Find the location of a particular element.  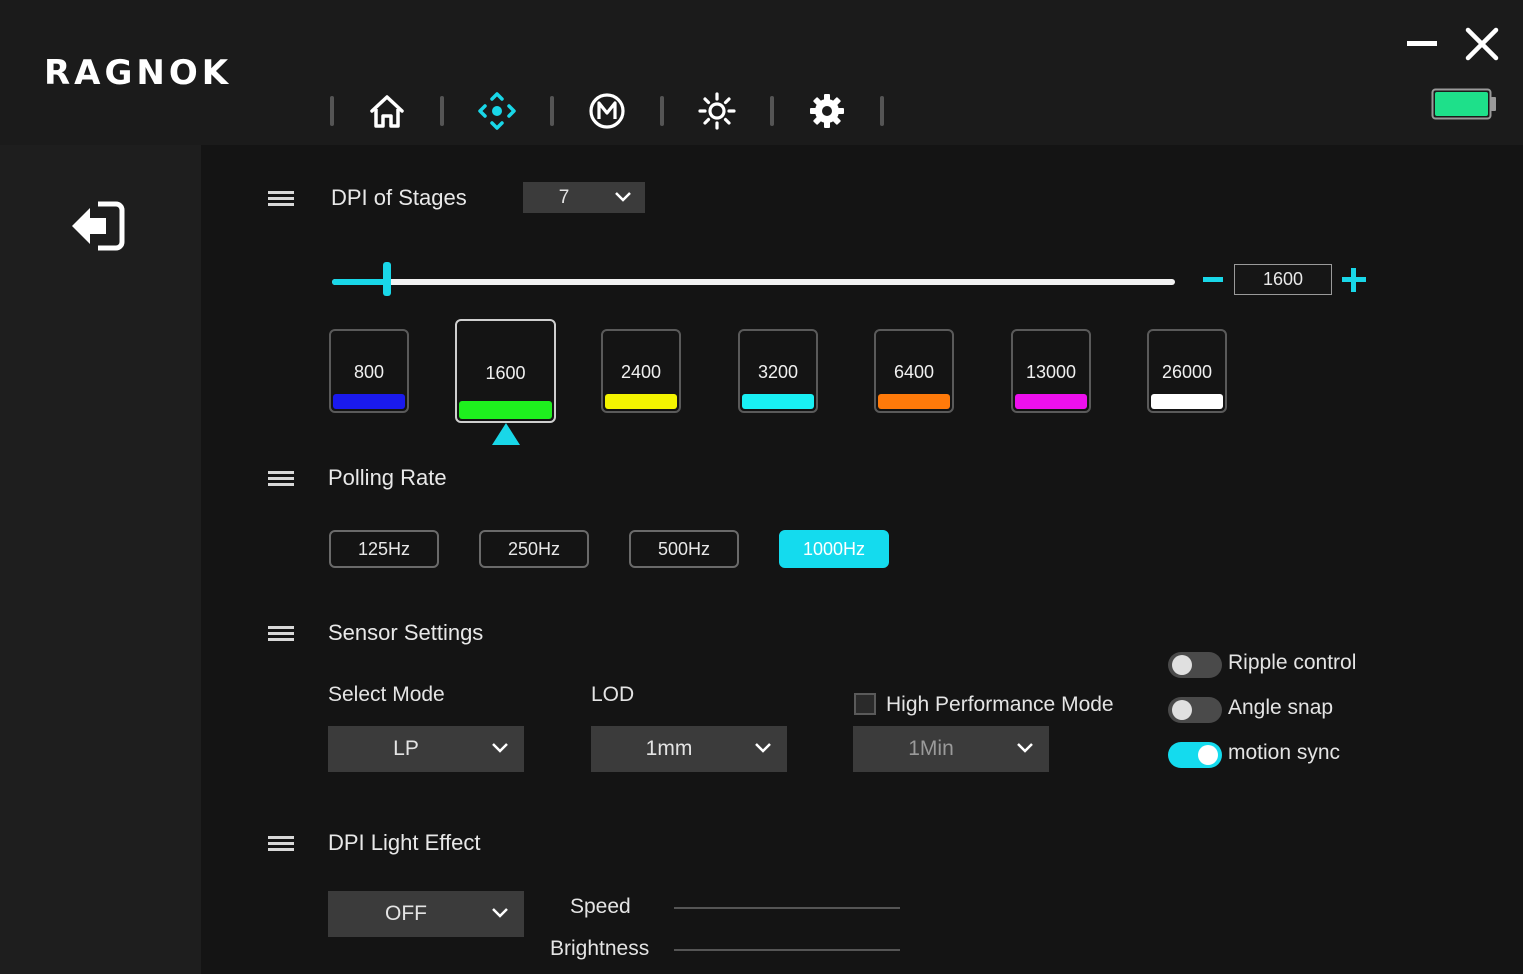

dpi-stage-value: 6400 is located at coordinates (914, 372).